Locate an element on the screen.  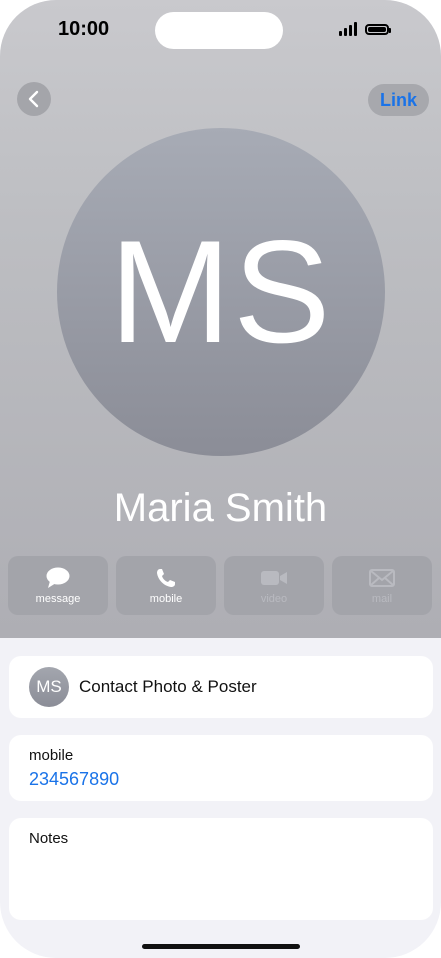
contact-photo-poster-label: Contact Photo & Poster is located at coordinates (168, 686).